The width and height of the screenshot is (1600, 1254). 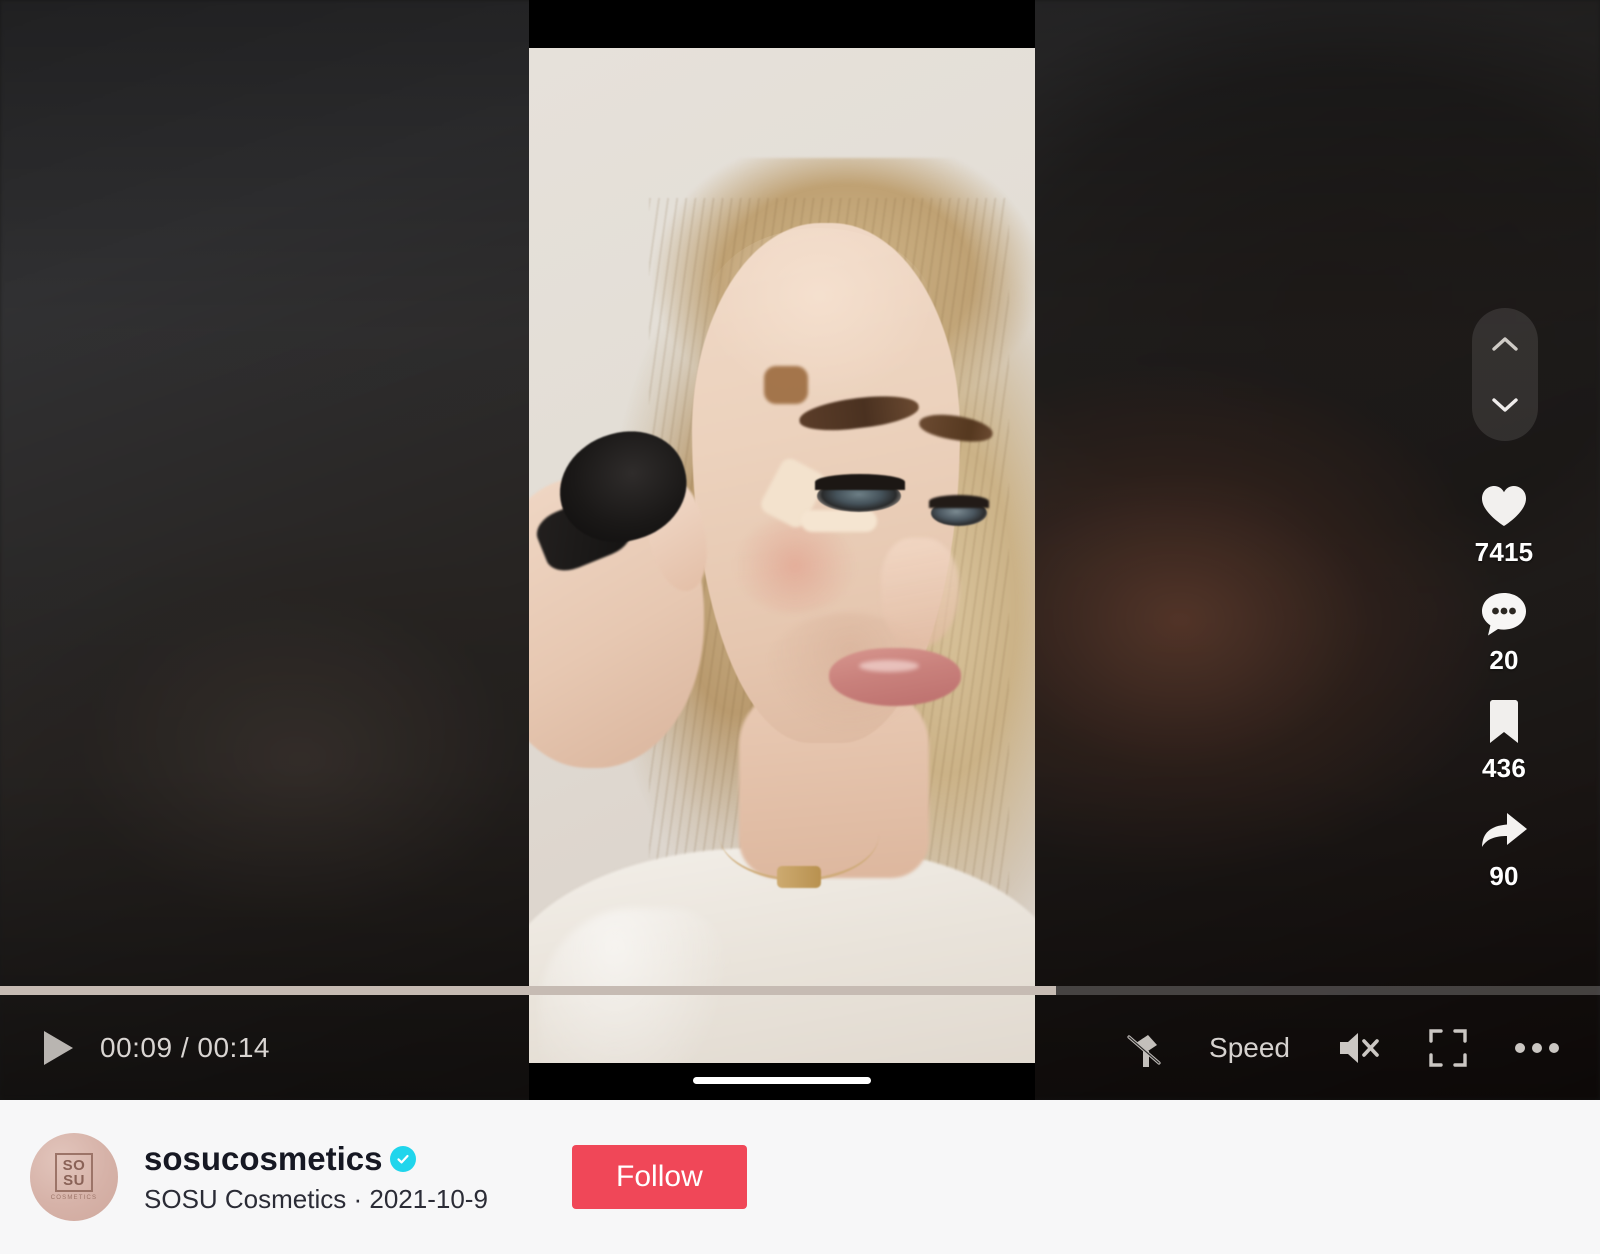 I want to click on author-info: sosucosmetics SOSU Cosmetics · 2021-10-9, so click(x=316, y=1177).